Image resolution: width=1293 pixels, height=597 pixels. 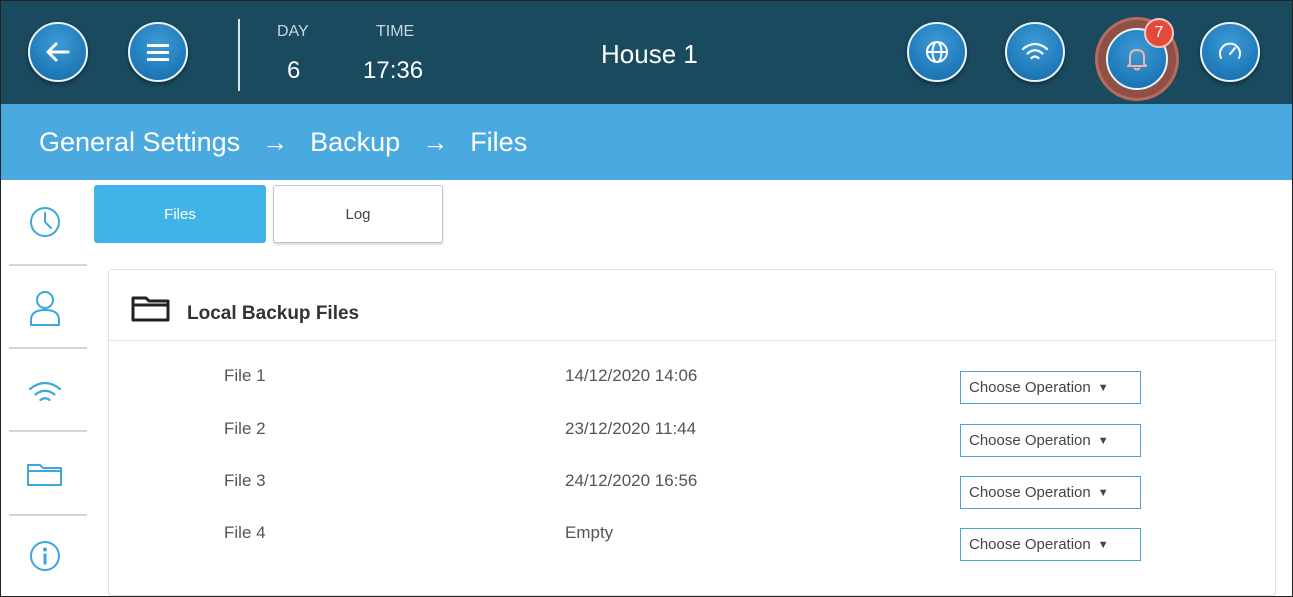 I want to click on file-name: File 4, so click(x=245, y=532).